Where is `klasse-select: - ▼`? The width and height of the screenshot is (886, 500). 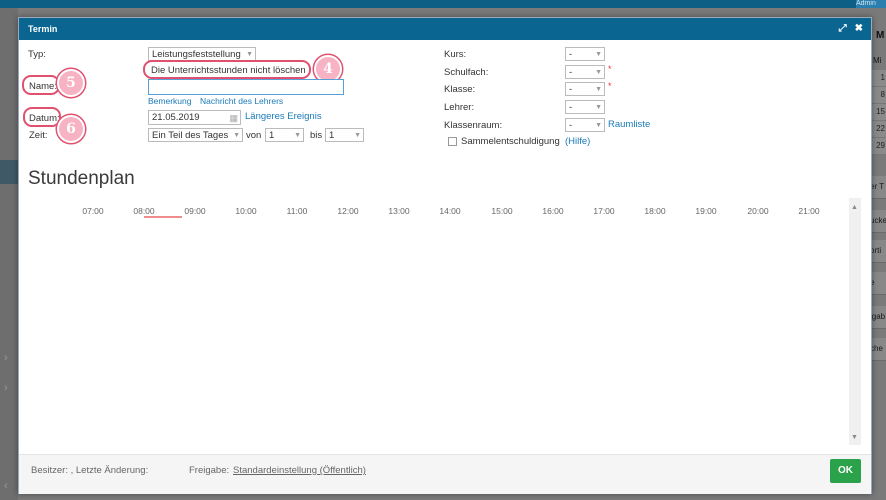 klasse-select: - ▼ is located at coordinates (585, 89).